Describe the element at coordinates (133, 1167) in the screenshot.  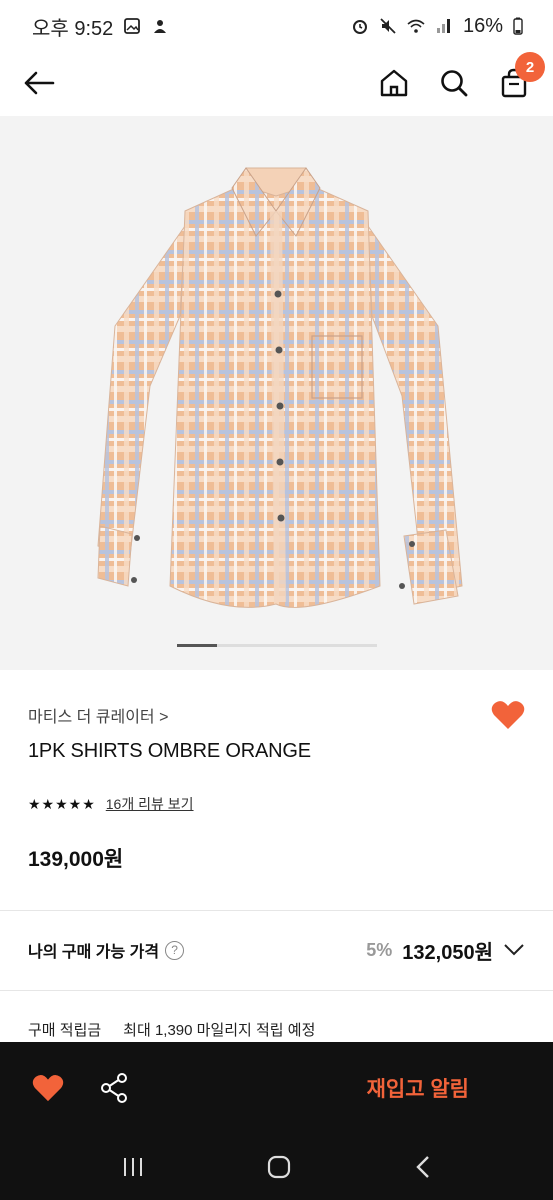
I see `recent-apps-icon` at that location.